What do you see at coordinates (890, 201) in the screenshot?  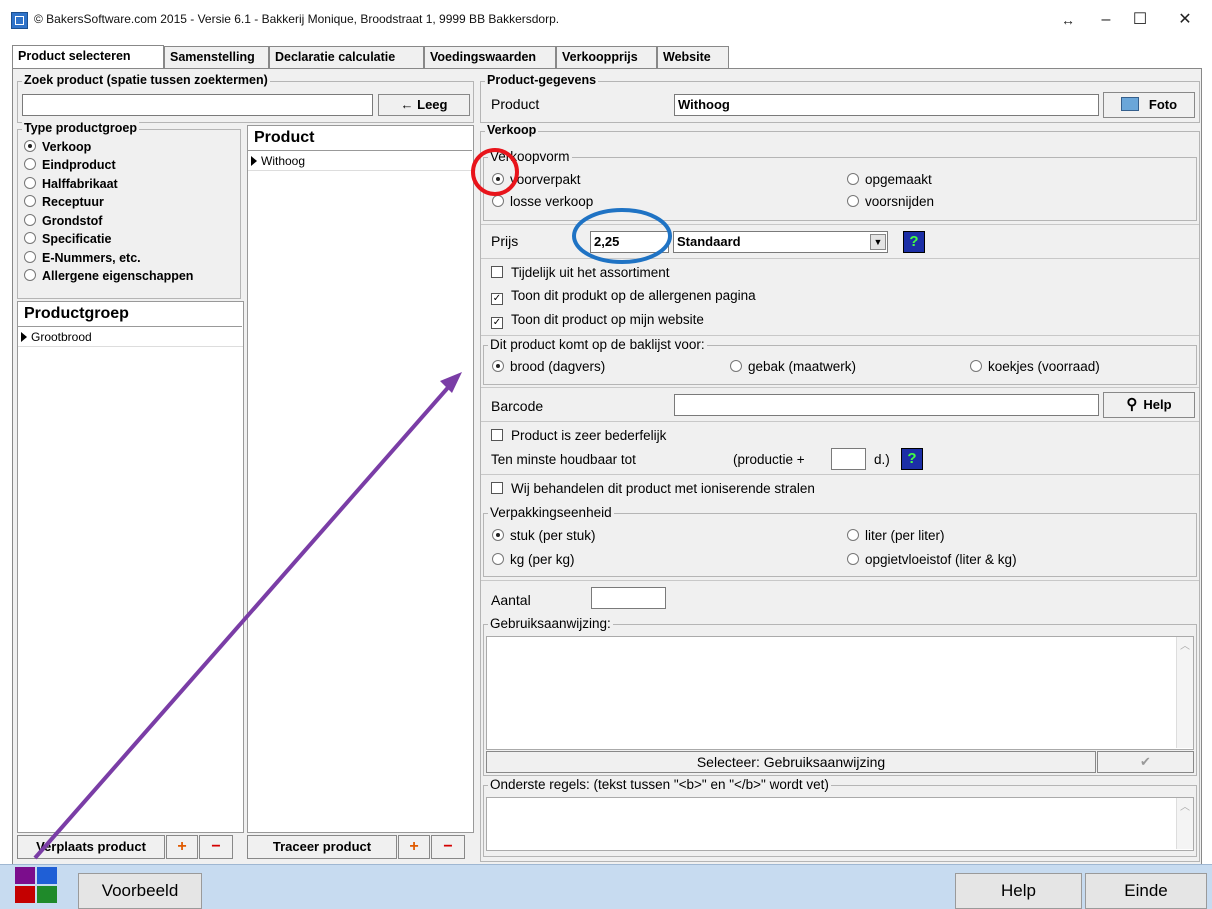 I see `radio-voorsnijden: voorsnijden` at bounding box center [890, 201].